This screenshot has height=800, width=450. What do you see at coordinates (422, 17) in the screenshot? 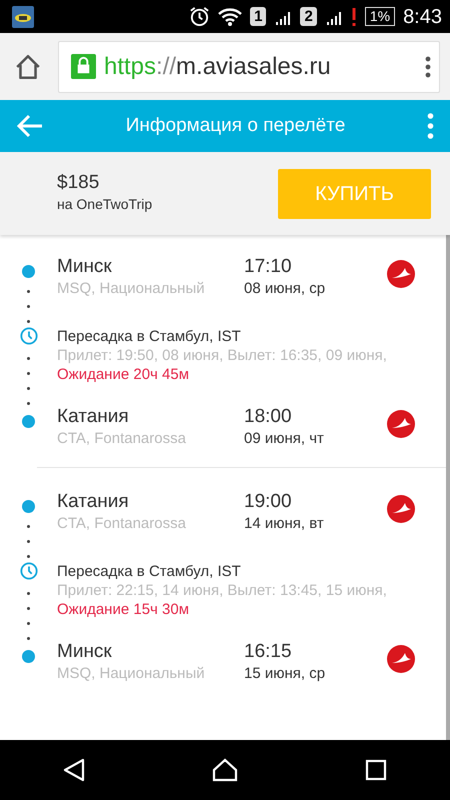
I see `clock: 8:43` at bounding box center [422, 17].